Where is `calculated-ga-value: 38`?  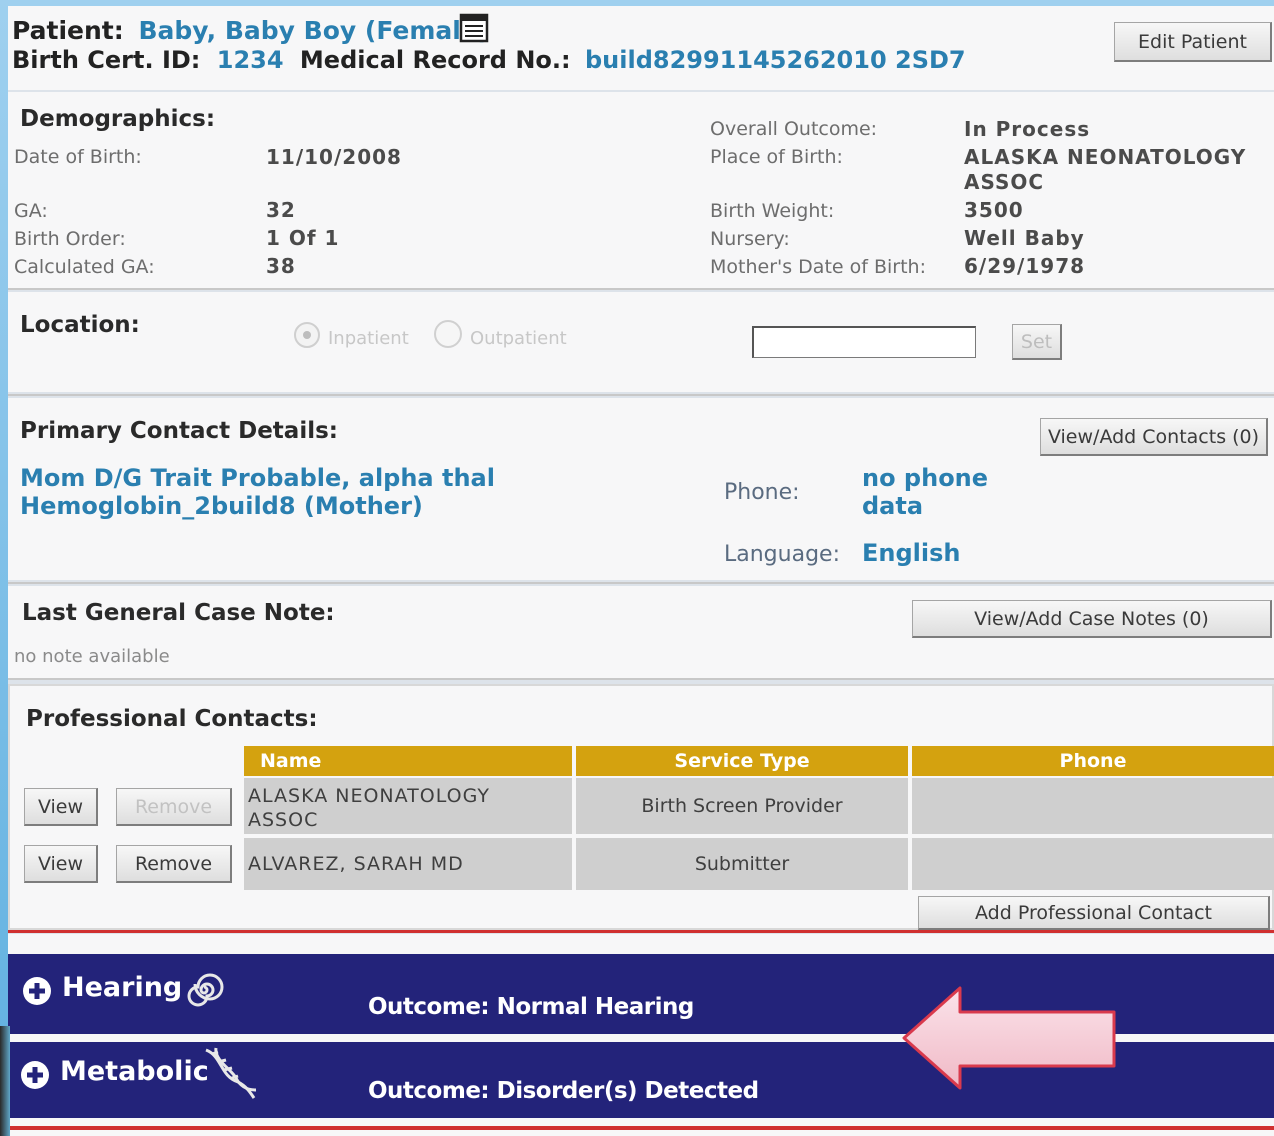 calculated-ga-value: 38 is located at coordinates (281, 266).